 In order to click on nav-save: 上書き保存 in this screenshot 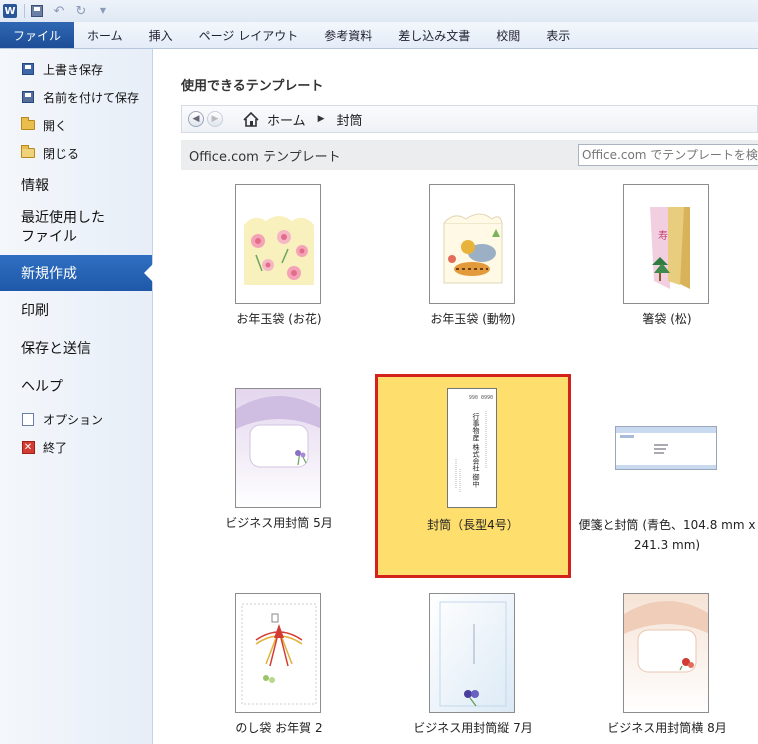, I will do `click(76, 69)`.